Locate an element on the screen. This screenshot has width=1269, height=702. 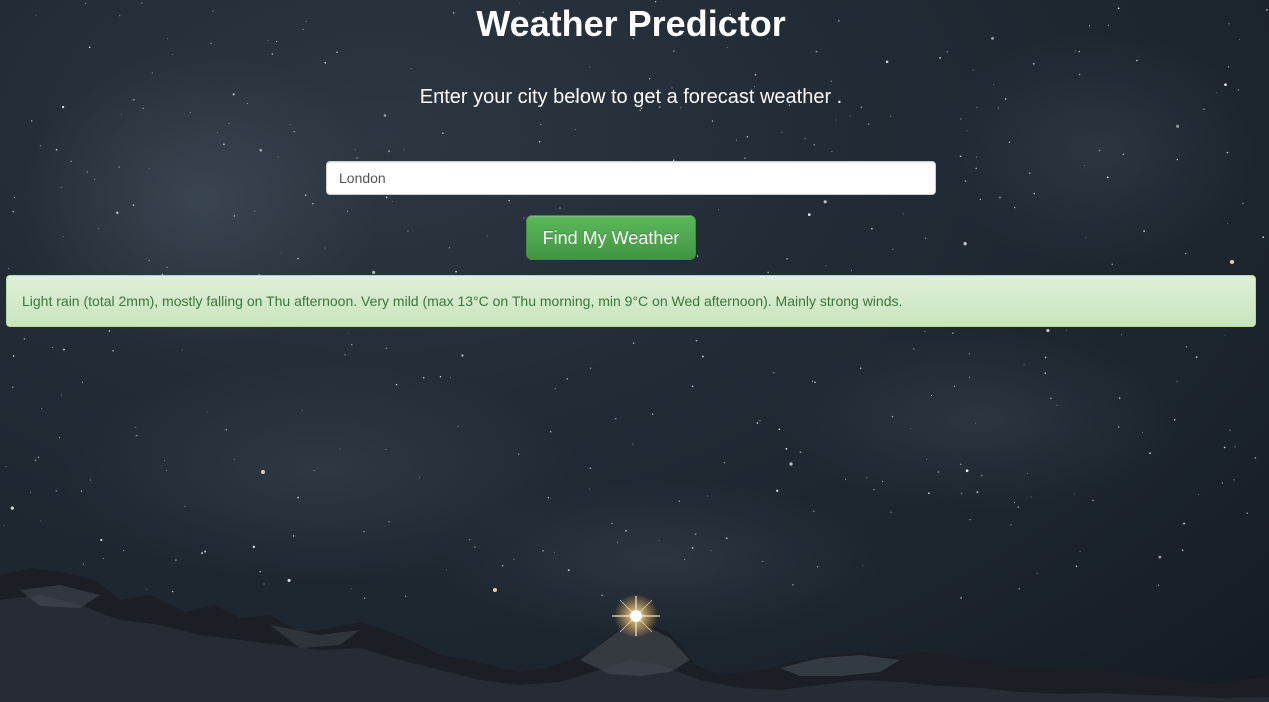
city-input is located at coordinates (631, 178).